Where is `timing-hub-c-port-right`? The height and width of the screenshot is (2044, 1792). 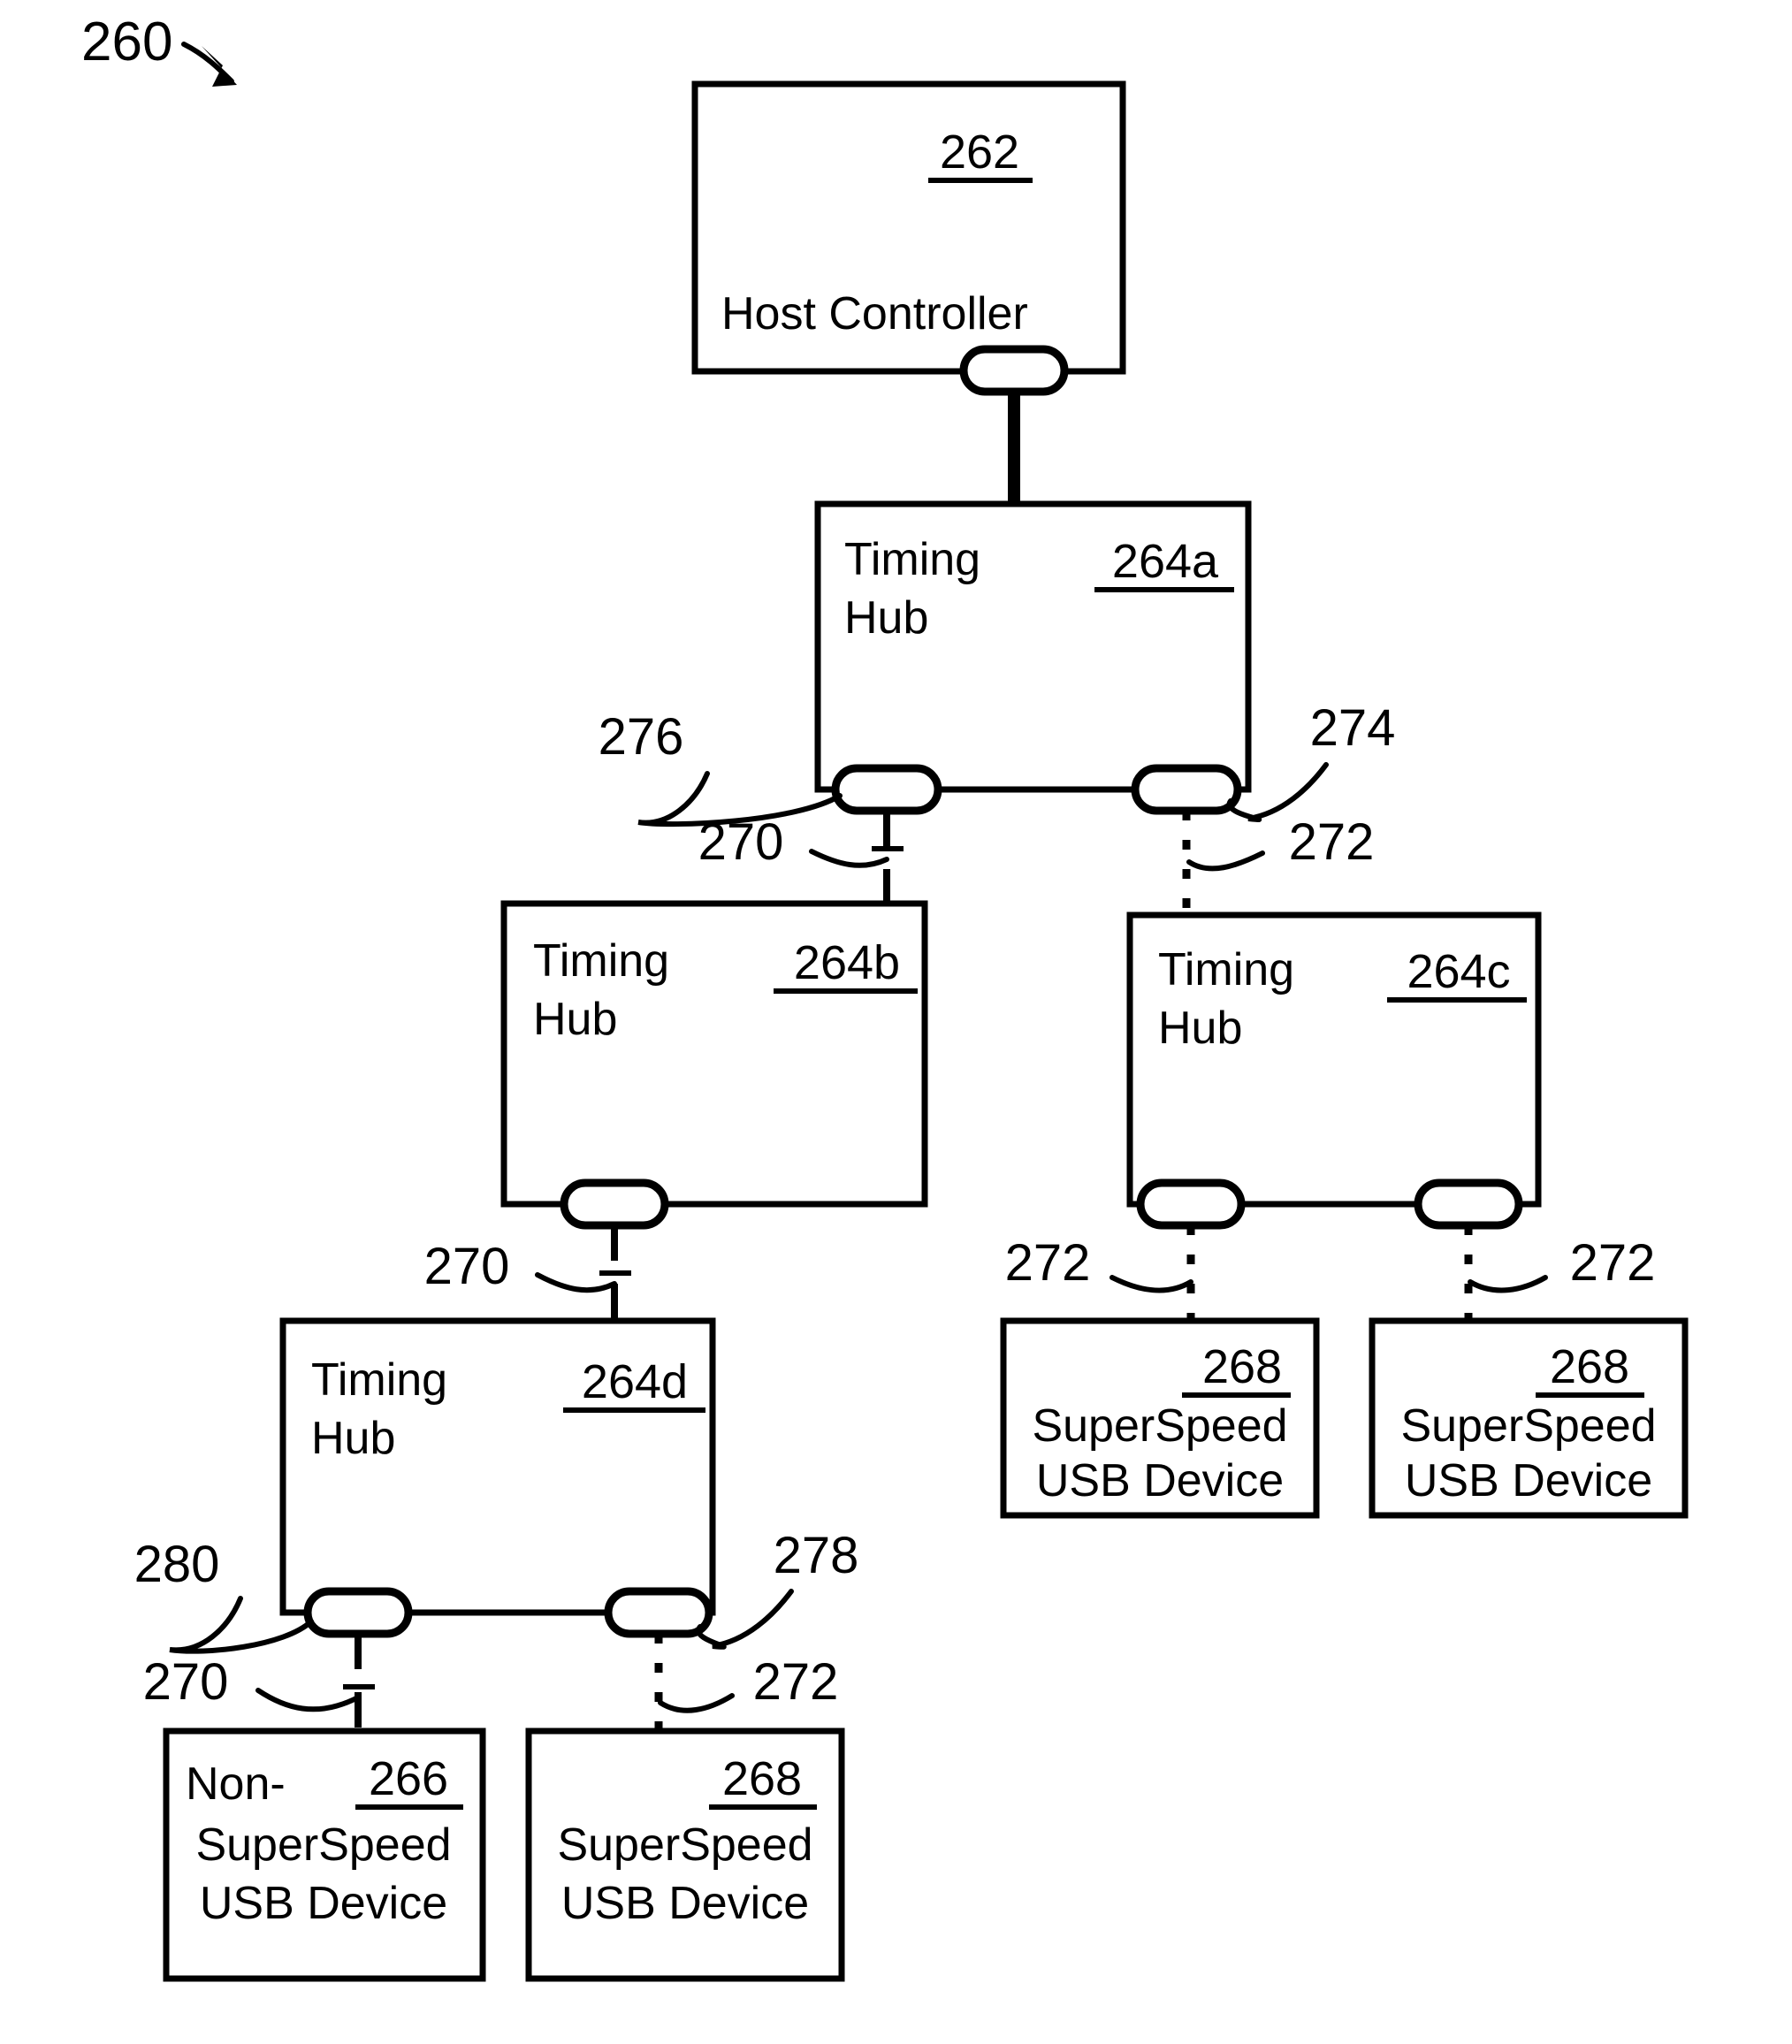 timing-hub-c-port-right is located at coordinates (1468, 1204).